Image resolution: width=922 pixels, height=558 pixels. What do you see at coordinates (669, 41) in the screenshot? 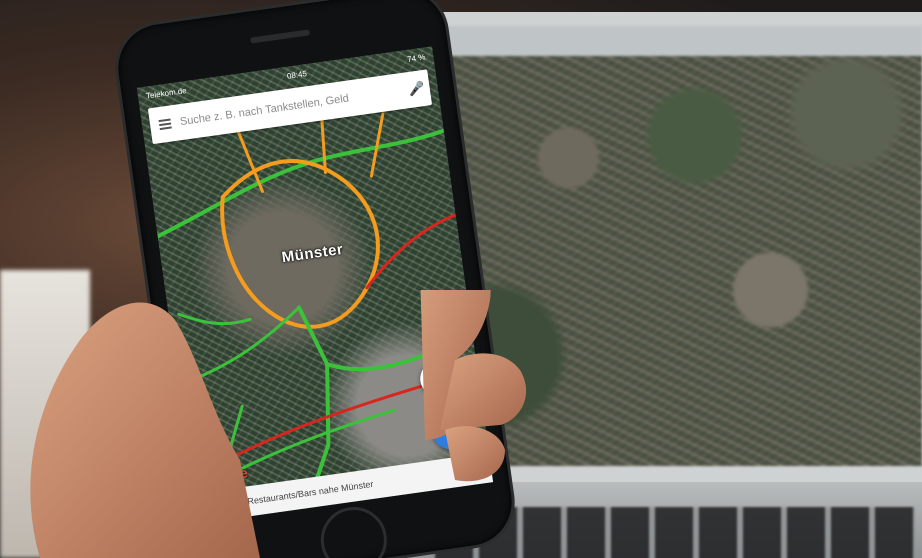
I see `laptop-browser-bar` at bounding box center [669, 41].